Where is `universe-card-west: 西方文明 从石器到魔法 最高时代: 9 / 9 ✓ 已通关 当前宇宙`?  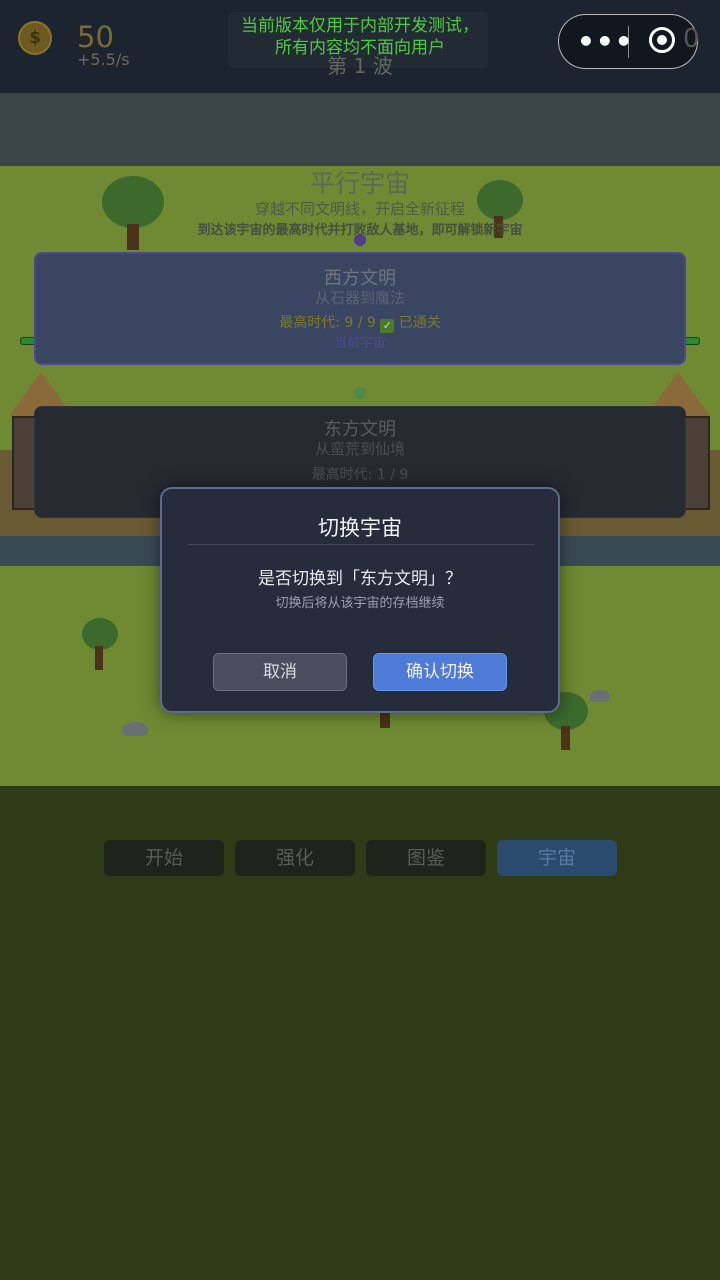 universe-card-west: 西方文明 从石器到魔法 最高时代: 9 / 9 ✓ 已通关 当前宇宙 is located at coordinates (360, 308).